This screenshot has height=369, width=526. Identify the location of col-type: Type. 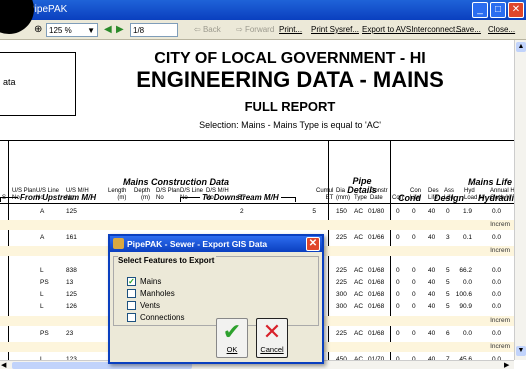
(361, 198).